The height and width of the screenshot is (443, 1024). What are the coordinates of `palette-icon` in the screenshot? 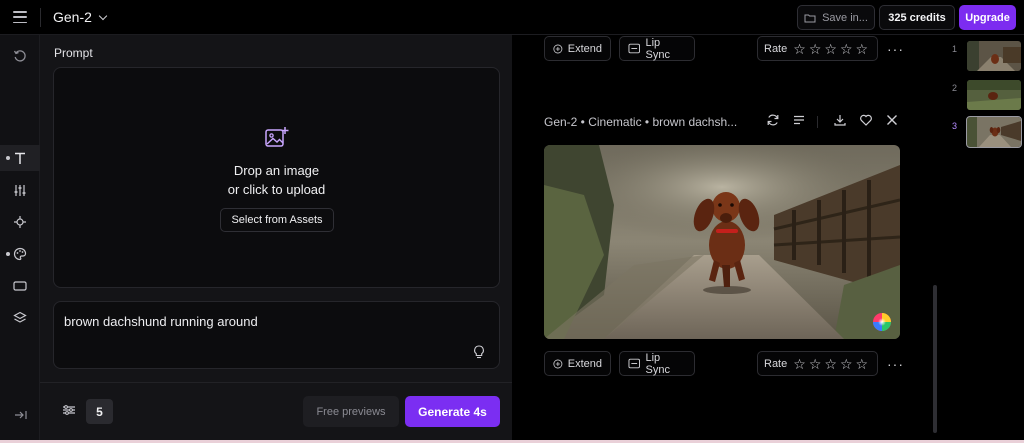 It's located at (20, 254).